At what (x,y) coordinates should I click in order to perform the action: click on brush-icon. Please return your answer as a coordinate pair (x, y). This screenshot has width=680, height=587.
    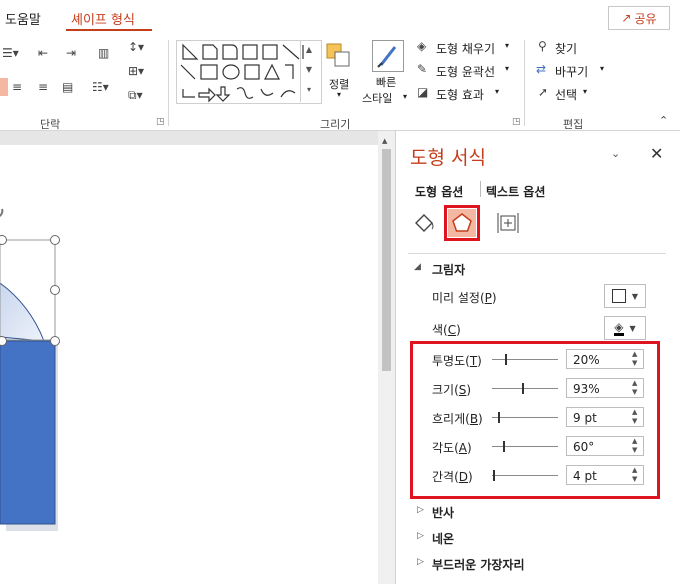
    Looking at the image, I should click on (387, 57).